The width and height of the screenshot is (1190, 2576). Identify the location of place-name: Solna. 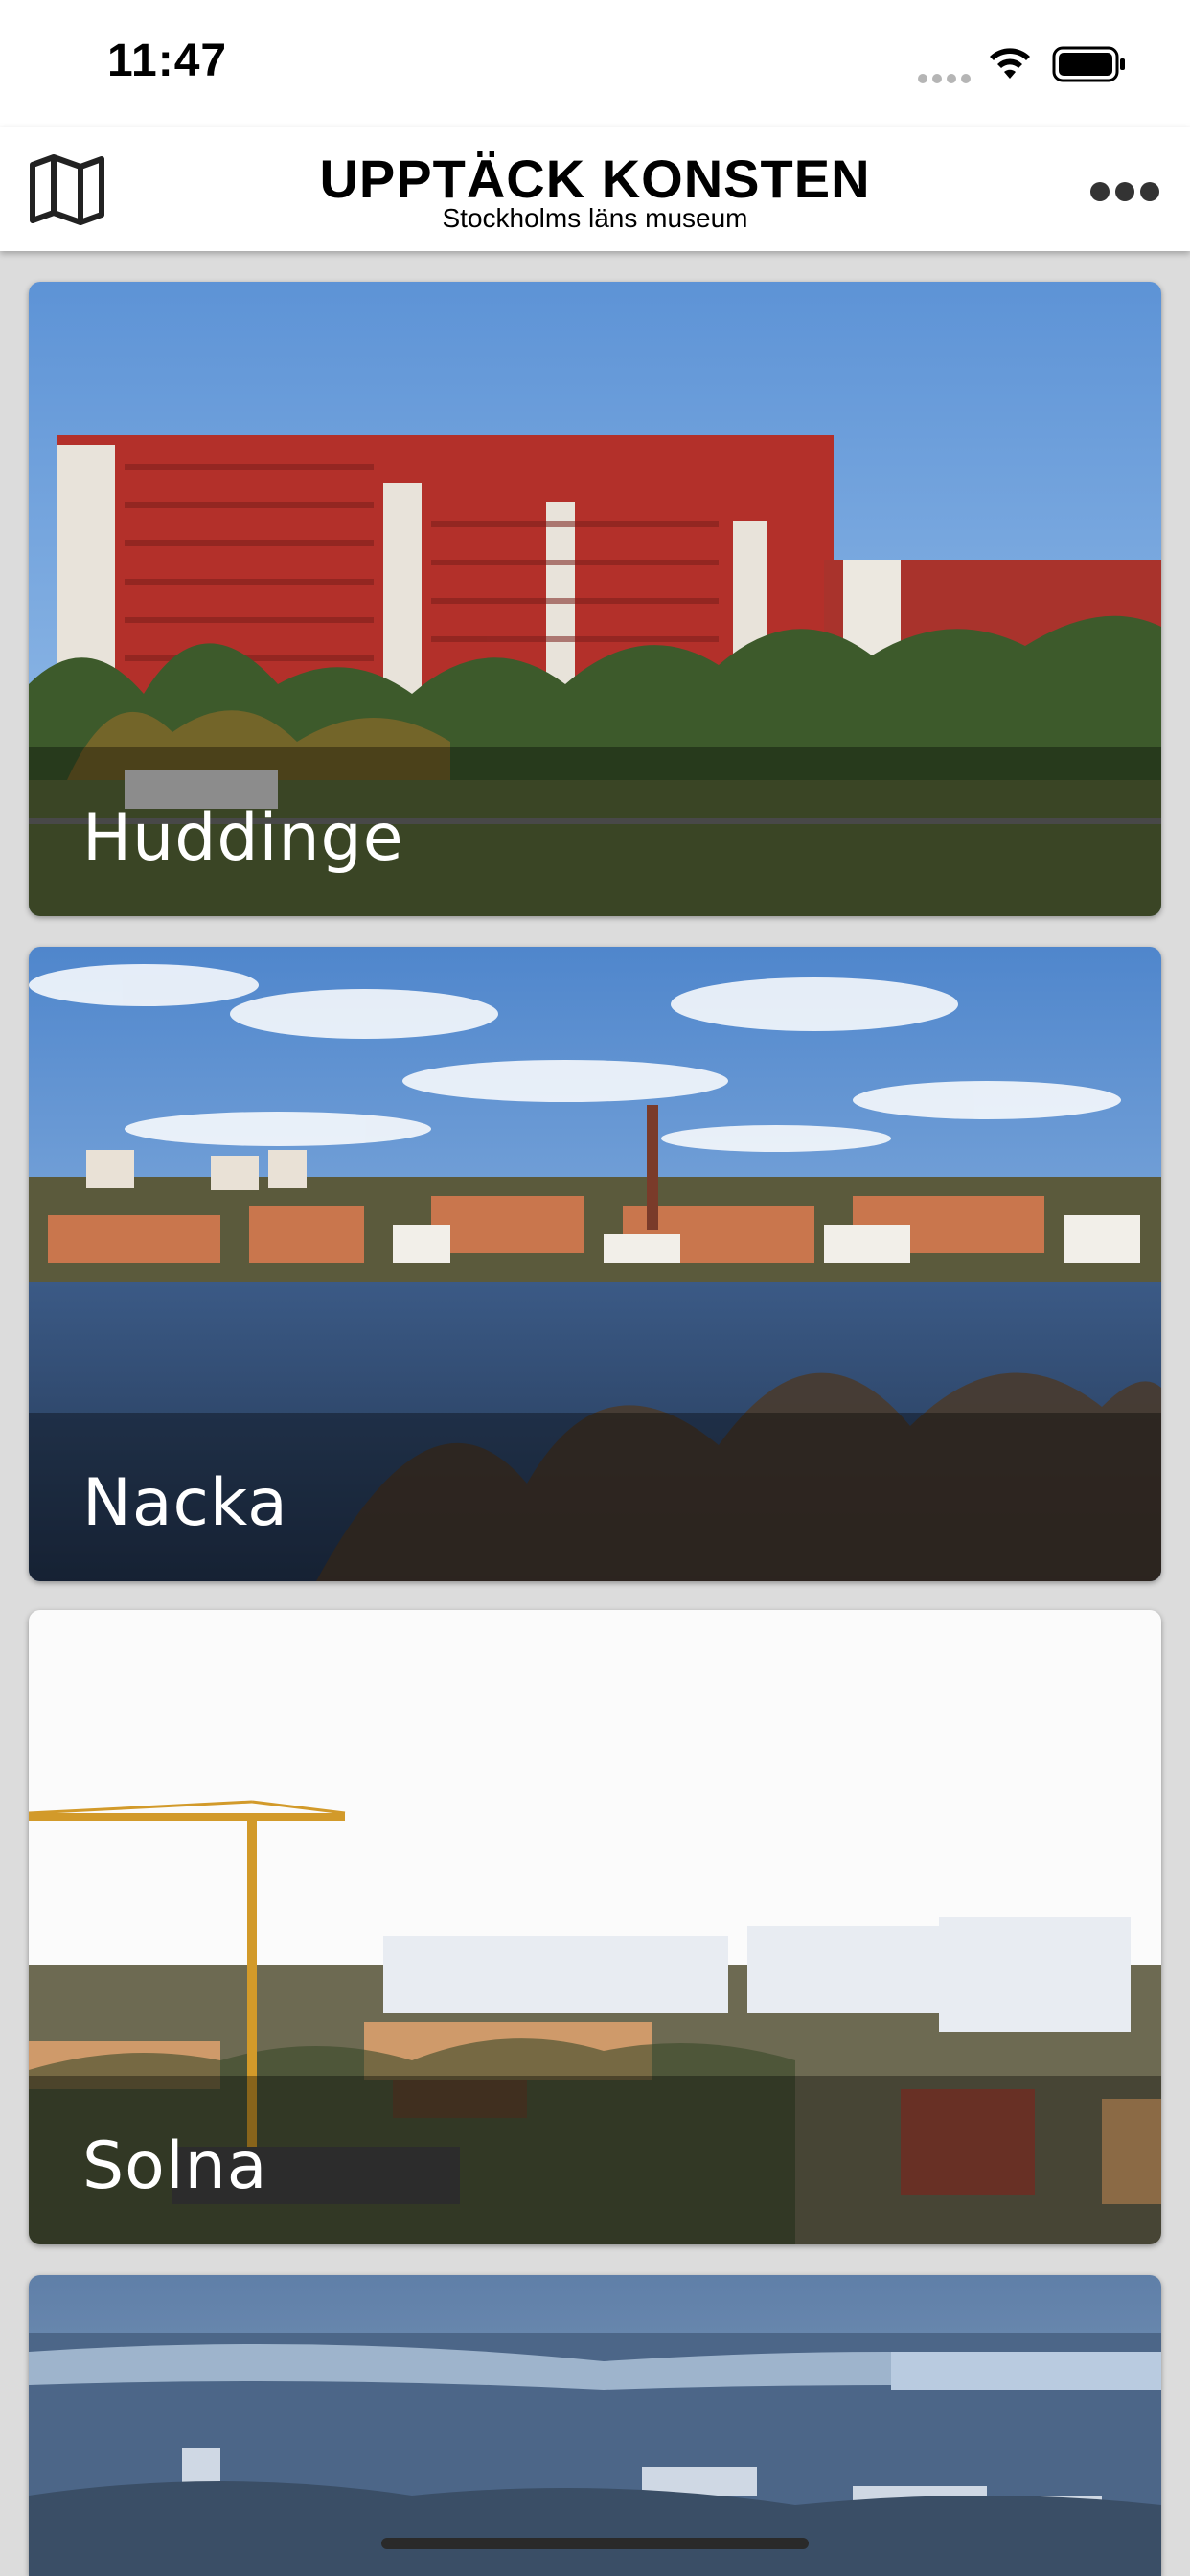
(175, 2166).